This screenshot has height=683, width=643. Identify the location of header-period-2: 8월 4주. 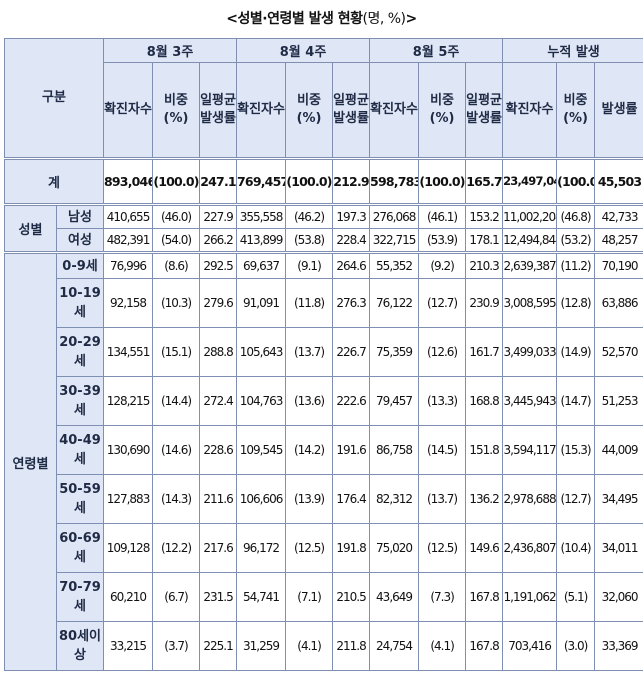
(303, 50).